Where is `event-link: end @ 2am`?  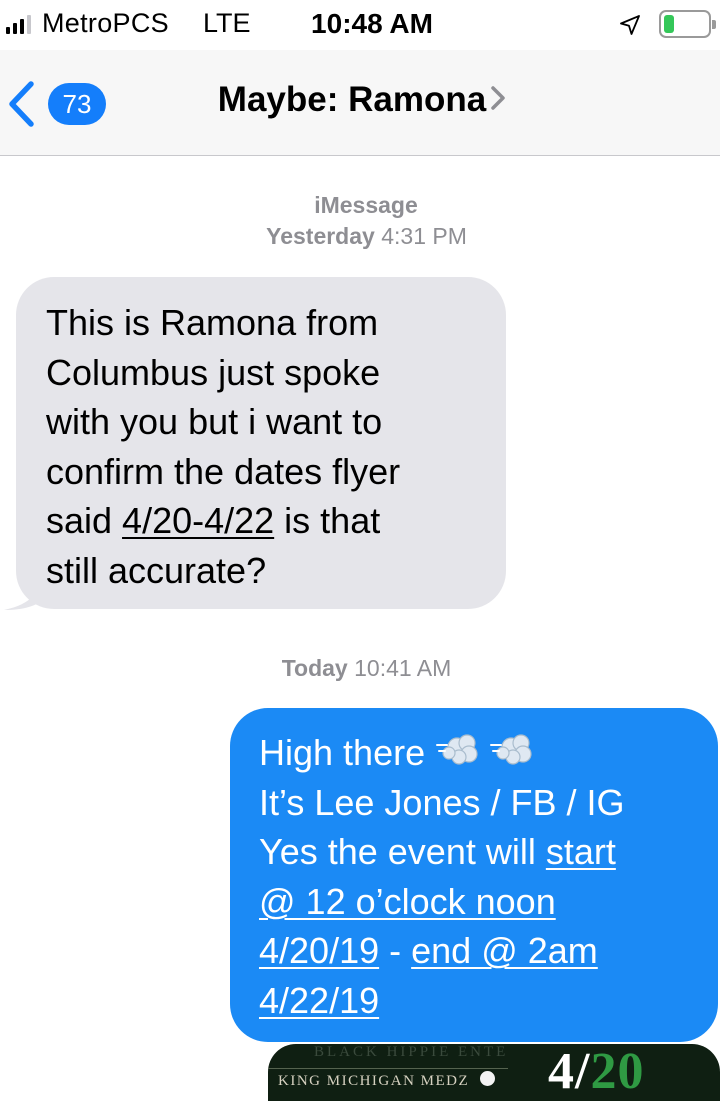
event-link: end @ 2am is located at coordinates (504, 950).